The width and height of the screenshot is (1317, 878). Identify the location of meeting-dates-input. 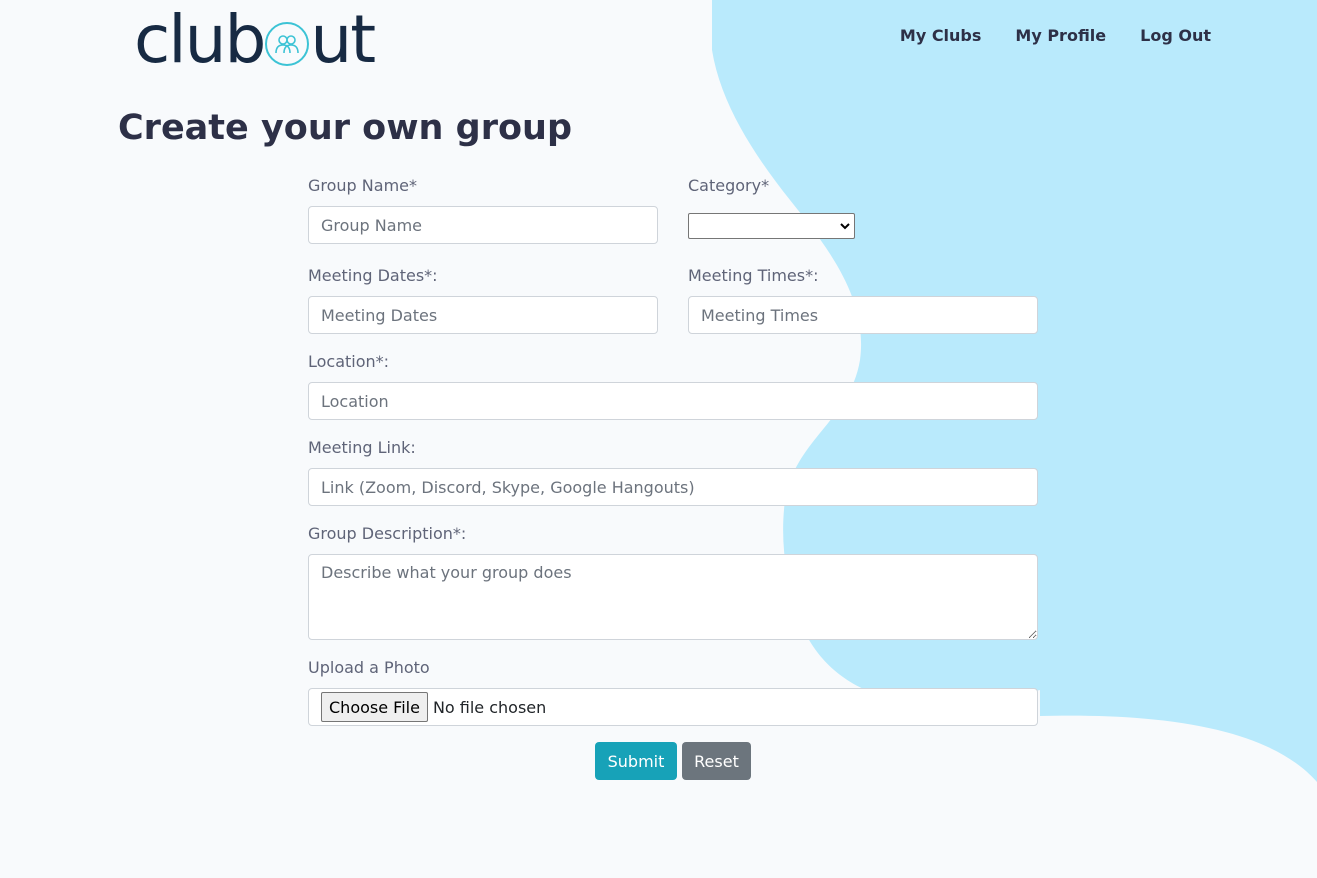
(483, 315).